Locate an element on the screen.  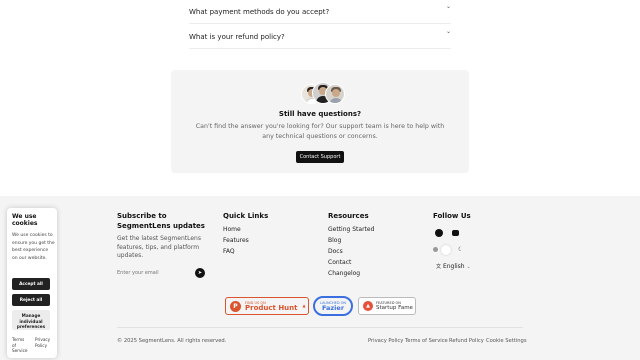
cookie-title: We use cookies is located at coordinates (25, 220).